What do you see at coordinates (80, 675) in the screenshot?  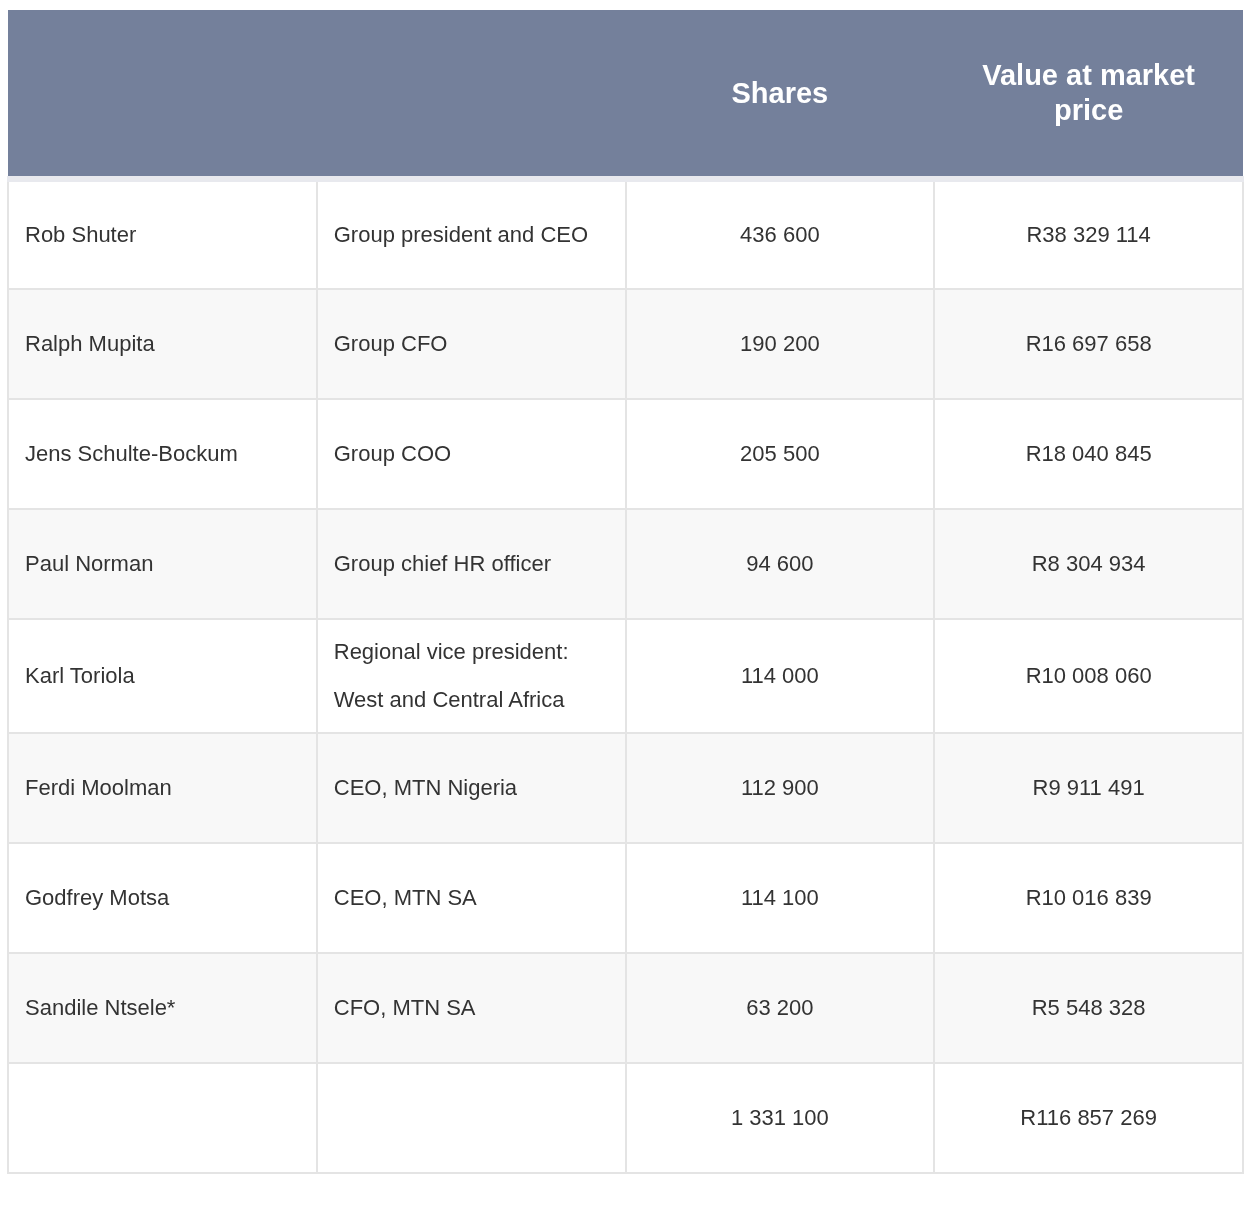 I see `table-cell: Karl Toriola` at bounding box center [80, 675].